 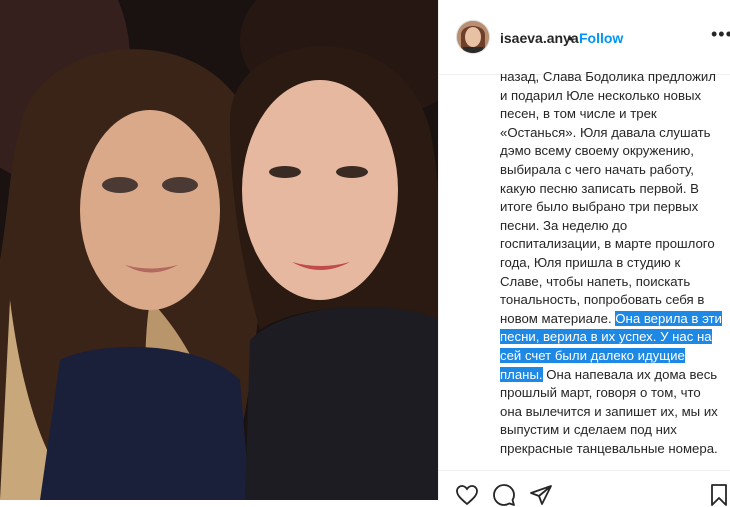 I want to click on post-actions-bar, so click(x=584, y=488).